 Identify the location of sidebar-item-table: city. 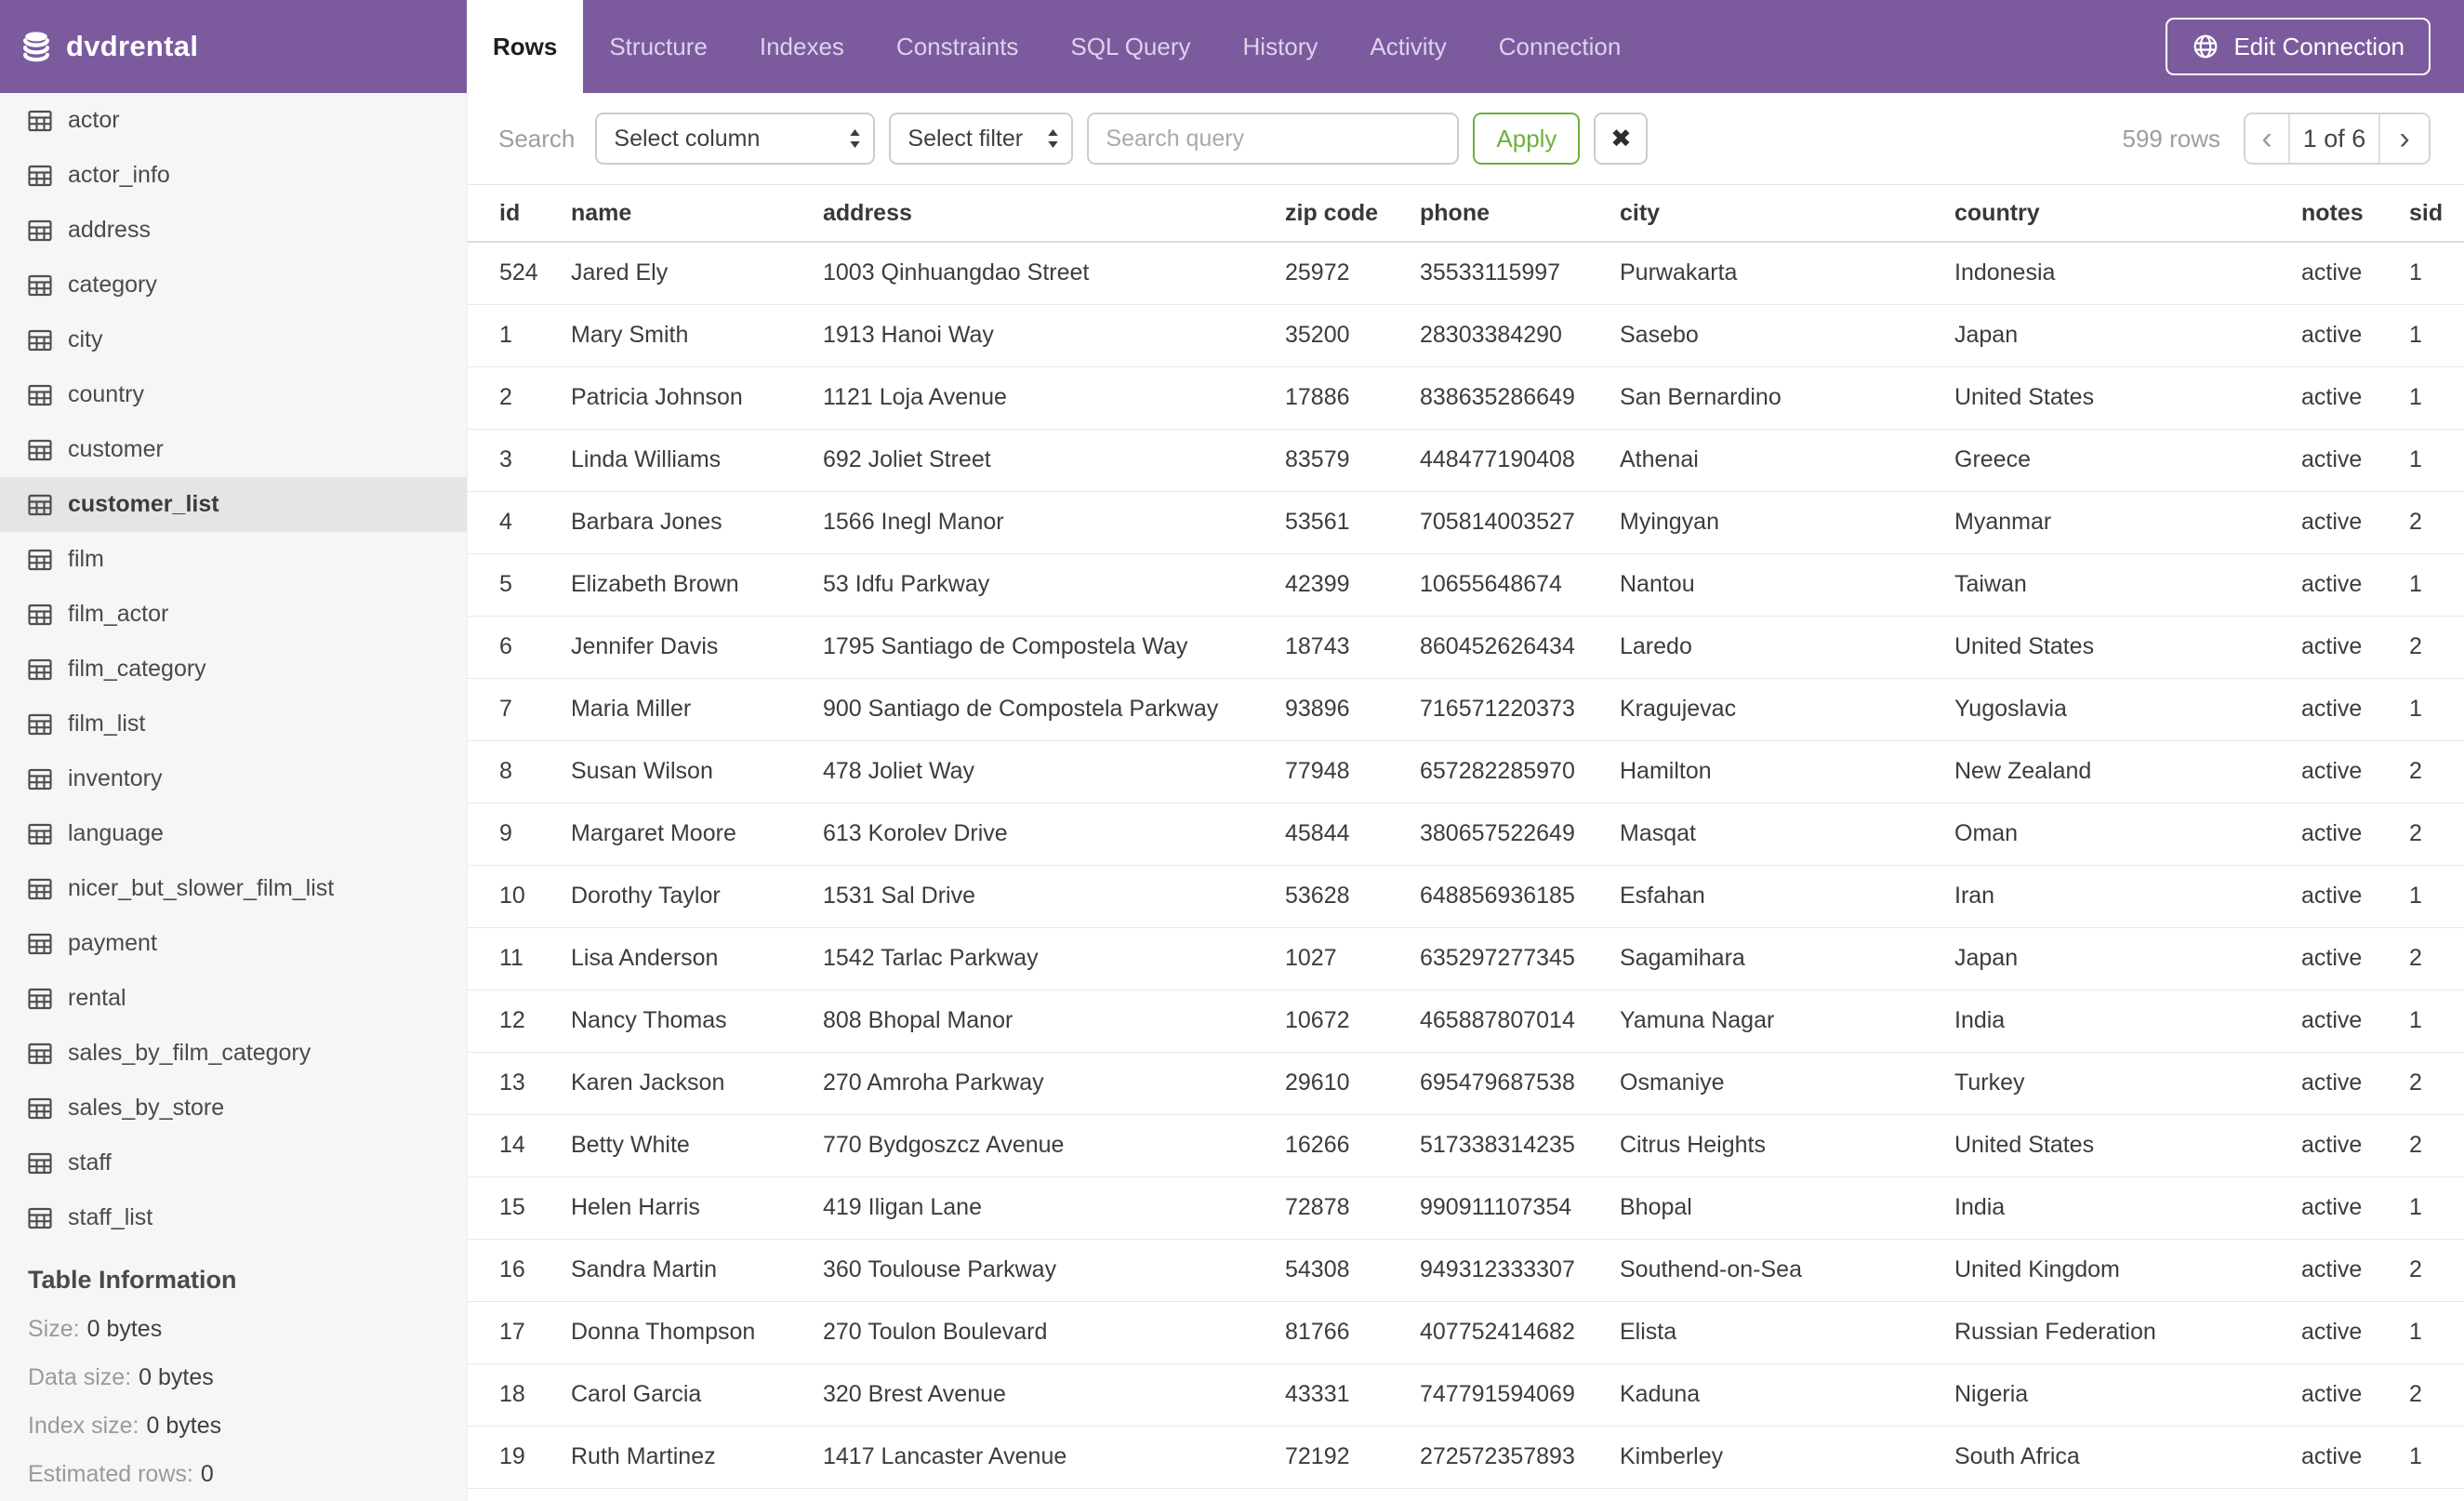
(233, 339).